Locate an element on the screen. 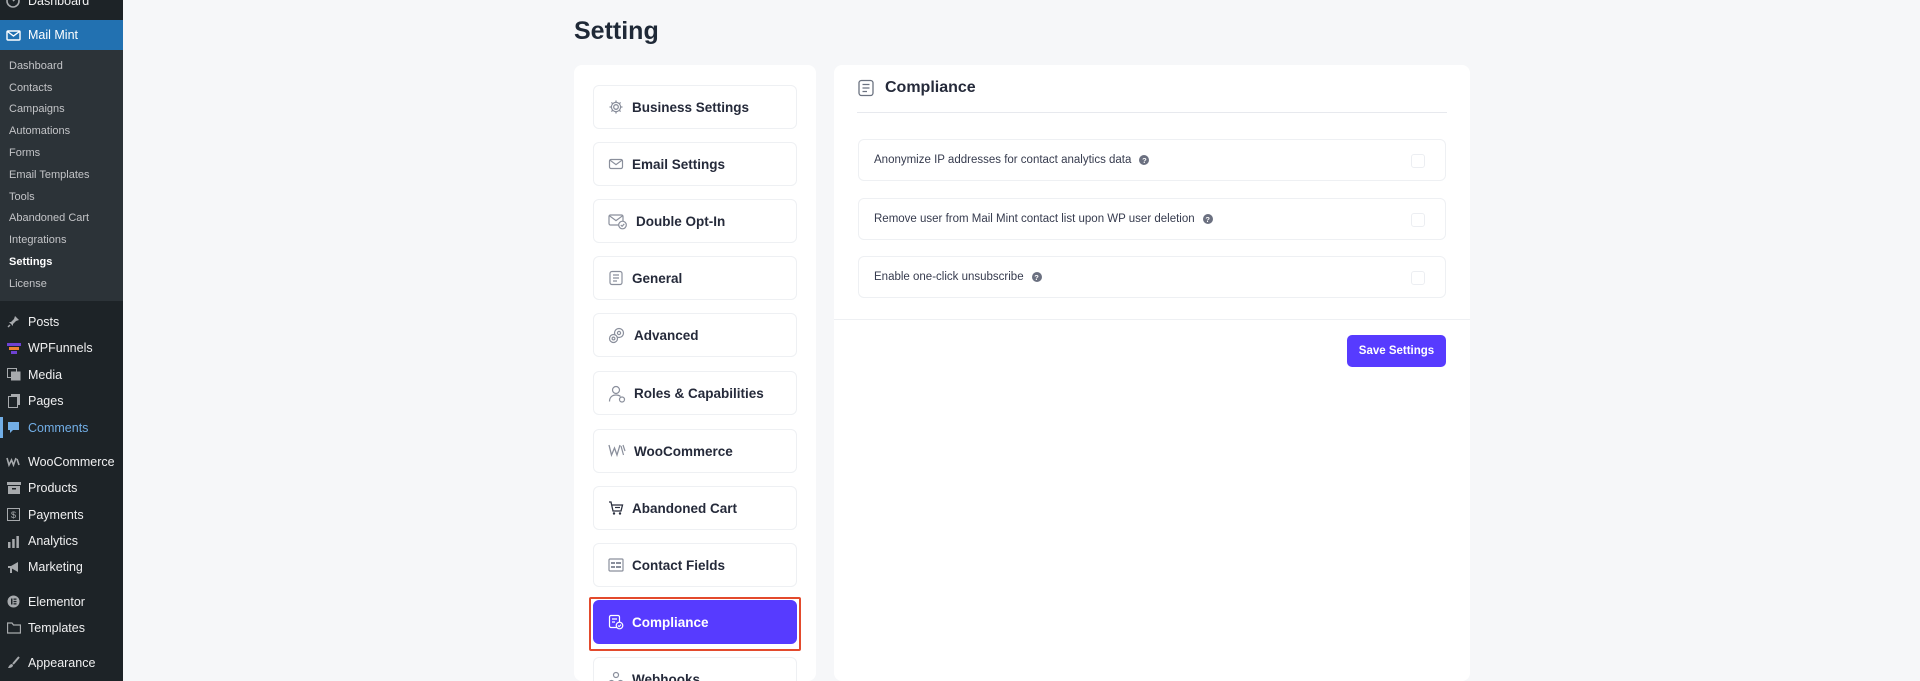 The image size is (1920, 681). settings-tab-contact-fields-label: Contact Fields is located at coordinates (679, 565).